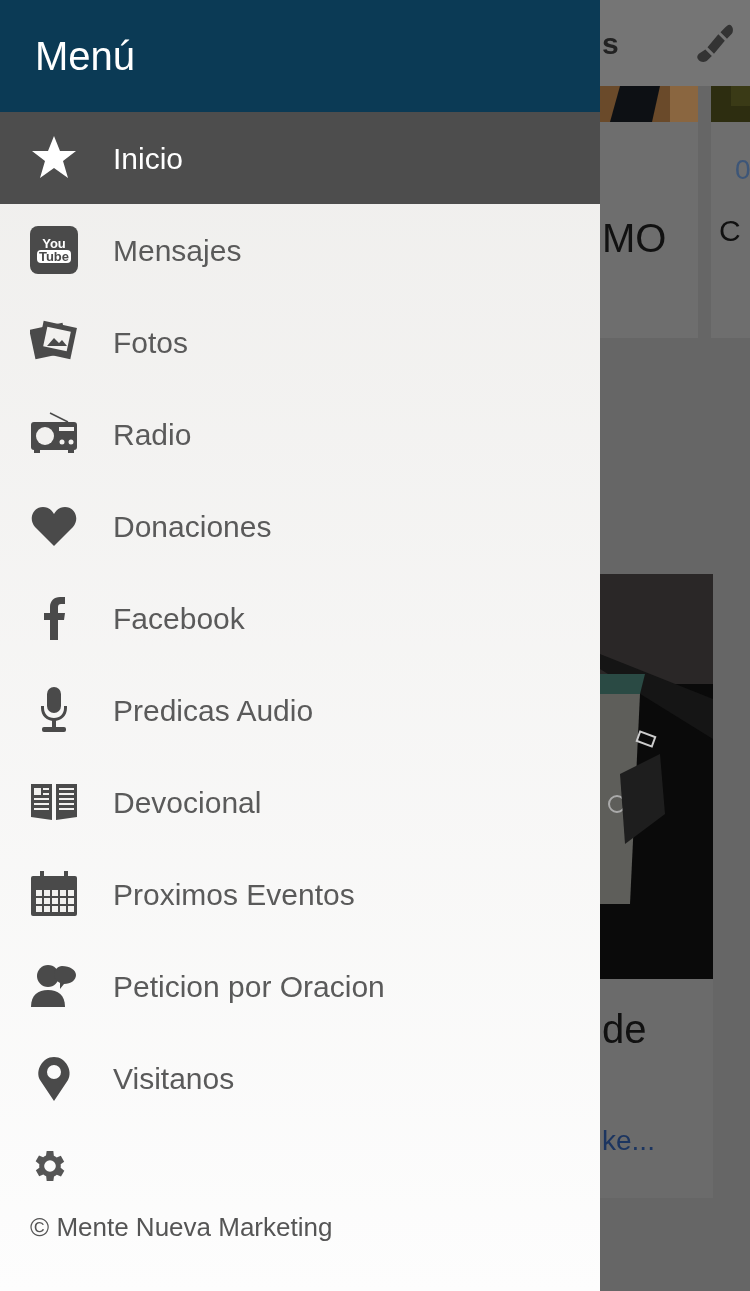  I want to click on video-icon: You Tube, so click(54, 250).